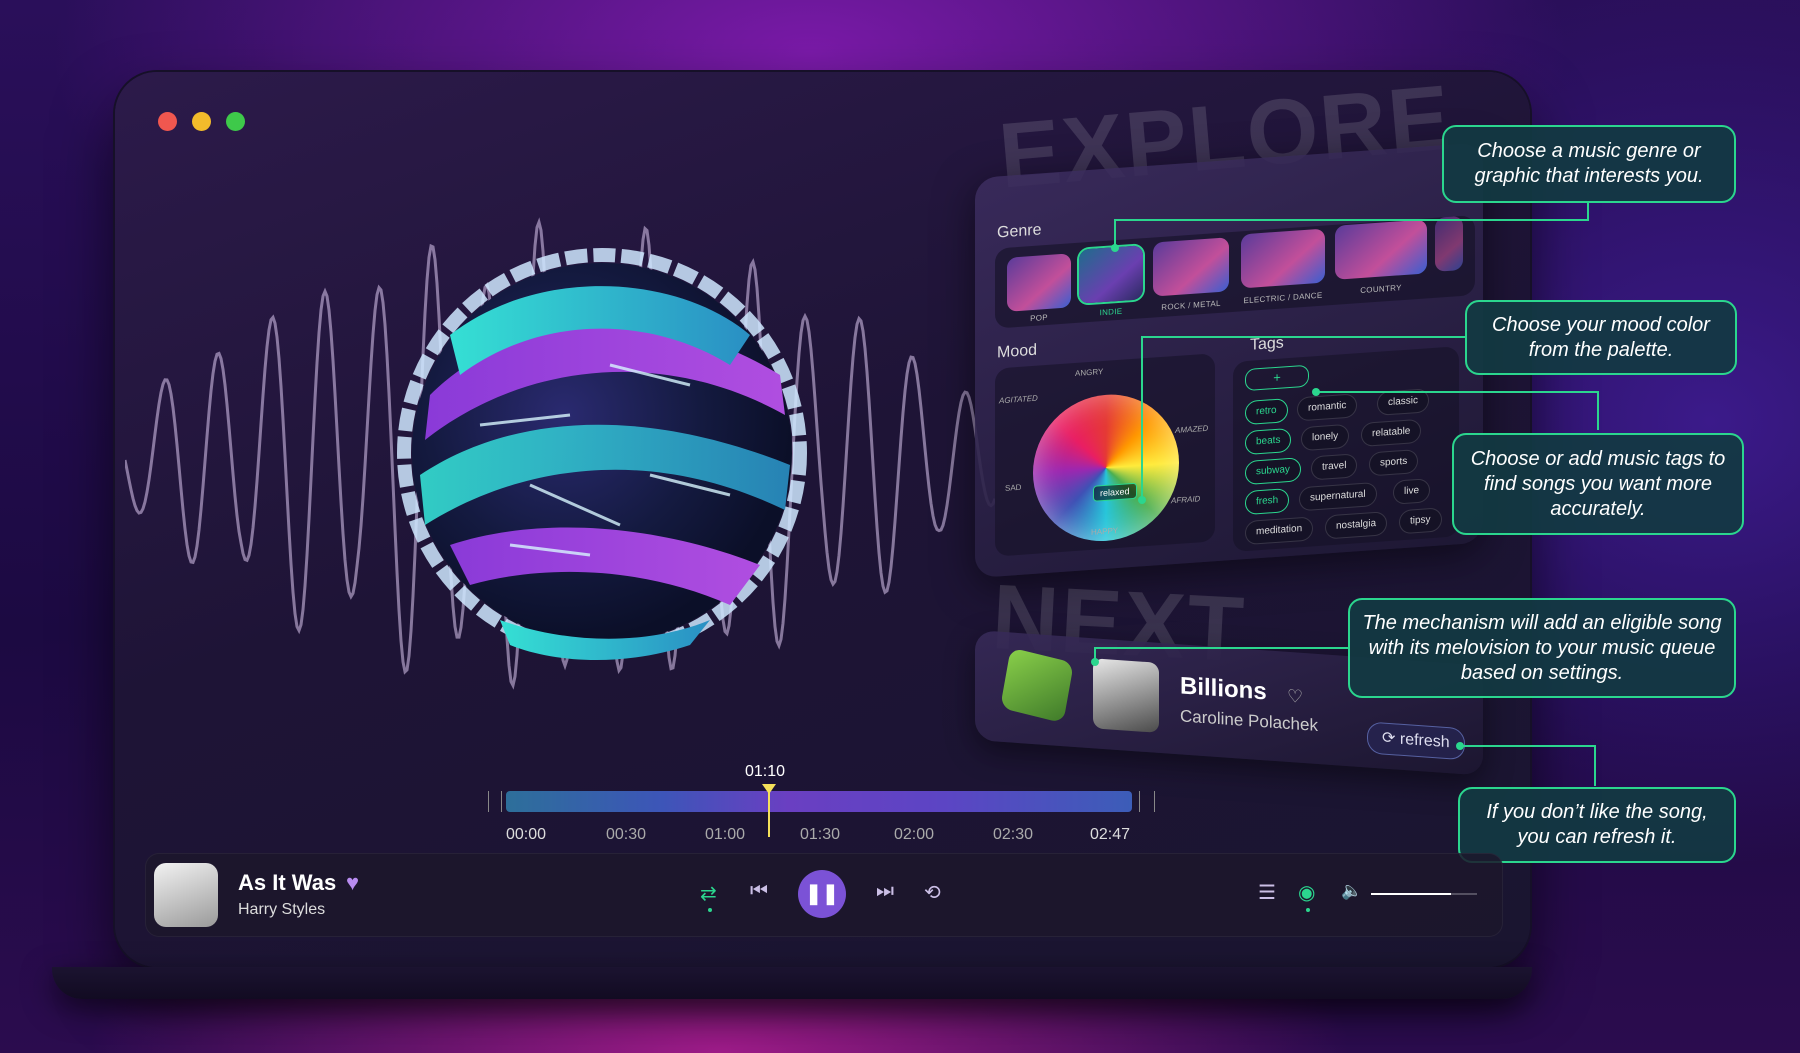 The image size is (1800, 1053). Describe the element at coordinates (932, 892) in the screenshot. I see `repeat-icon: ⟲` at that location.